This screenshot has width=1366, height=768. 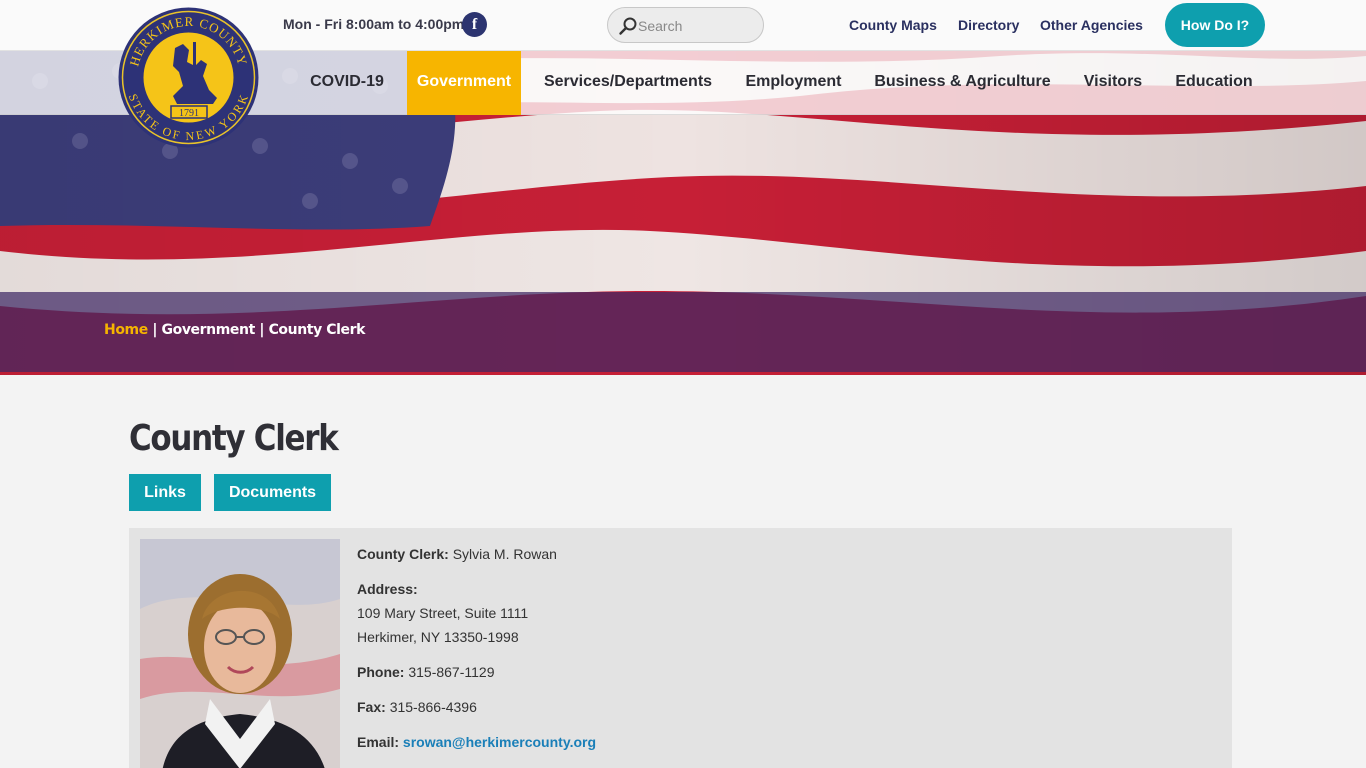 What do you see at coordinates (188, 77) in the screenshot?
I see `county-seal-logo: HERKIMER COUNTY STATE OF NEW YORK 1791` at bounding box center [188, 77].